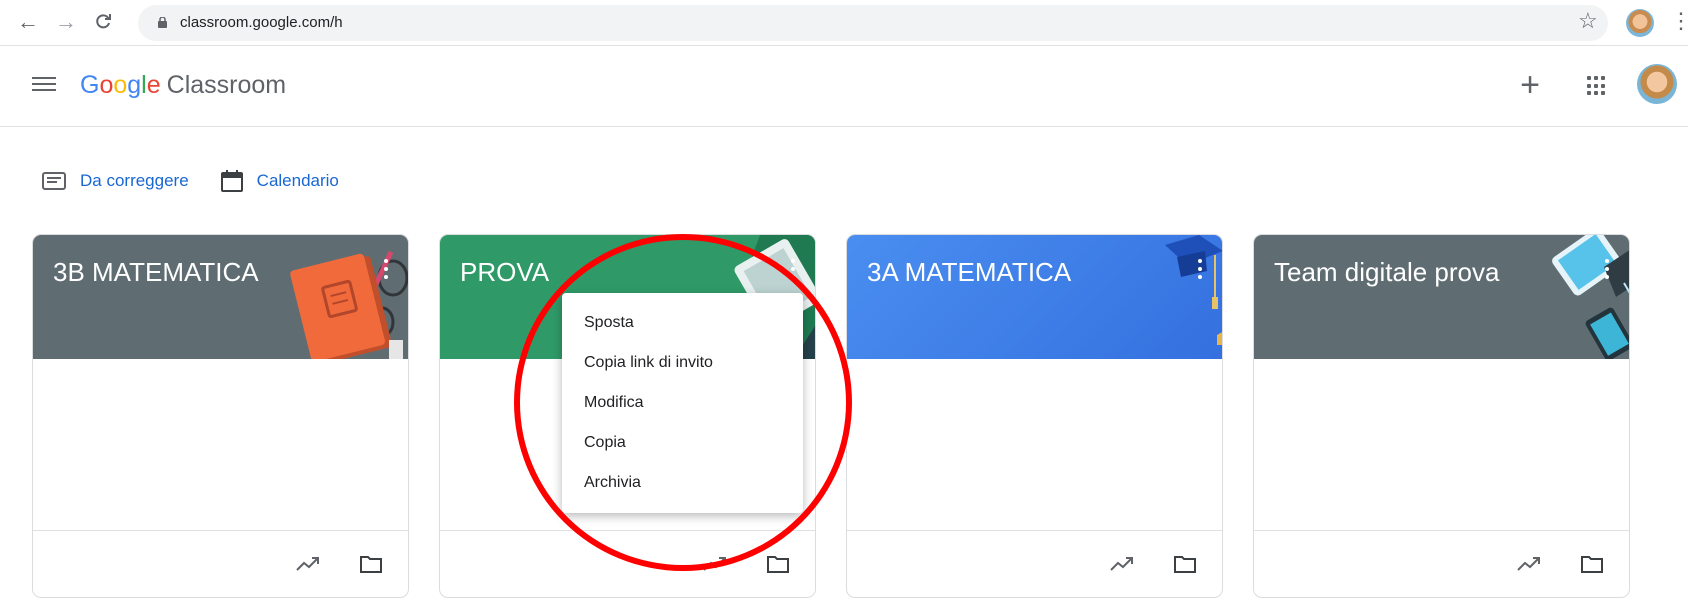 This screenshot has height=599, width=1688. I want to click on logo-letter: e, so click(153, 85).